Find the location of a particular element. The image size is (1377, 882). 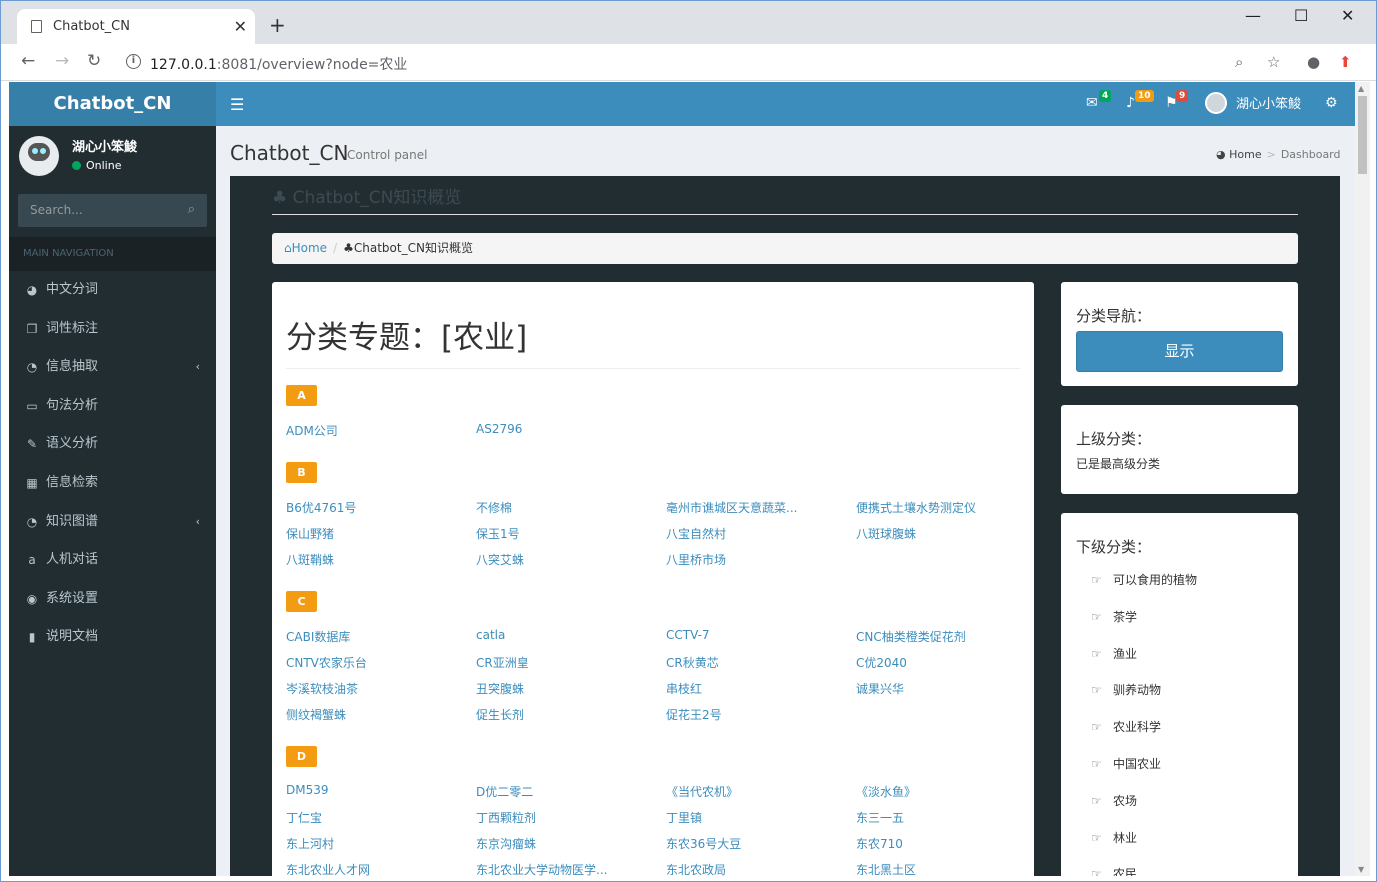

topic-link: 便携式土壤水势测定仪 is located at coordinates (916, 507).